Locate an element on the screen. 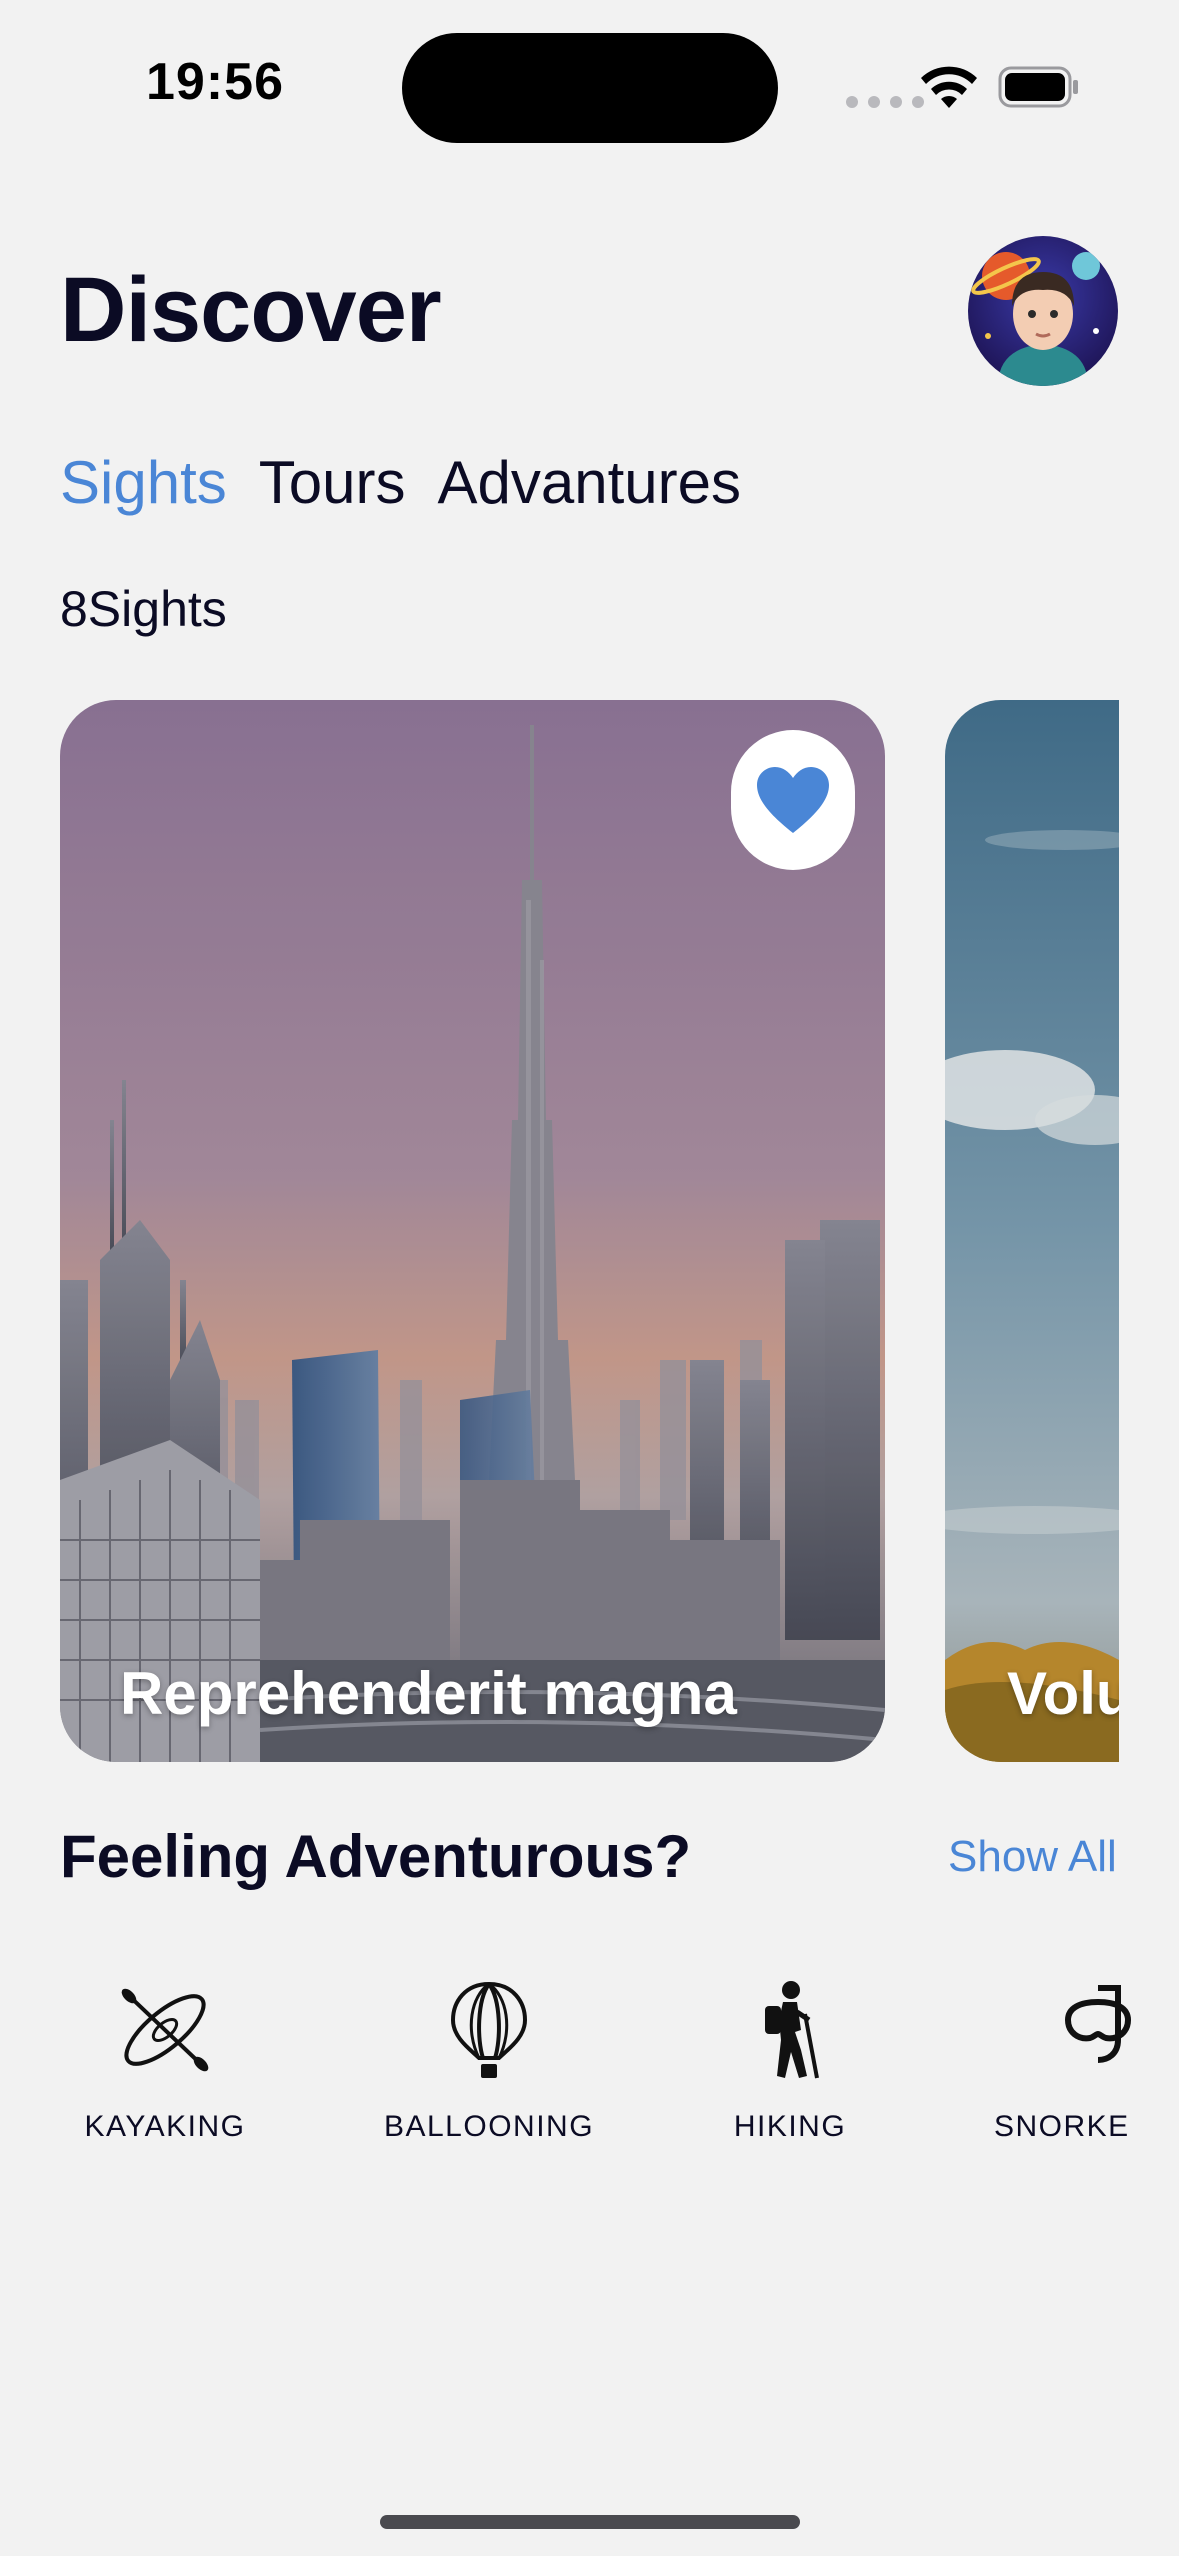 The height and width of the screenshot is (2556, 1179). activity-ballooning: BALLOONING is located at coordinates (488, 2062).